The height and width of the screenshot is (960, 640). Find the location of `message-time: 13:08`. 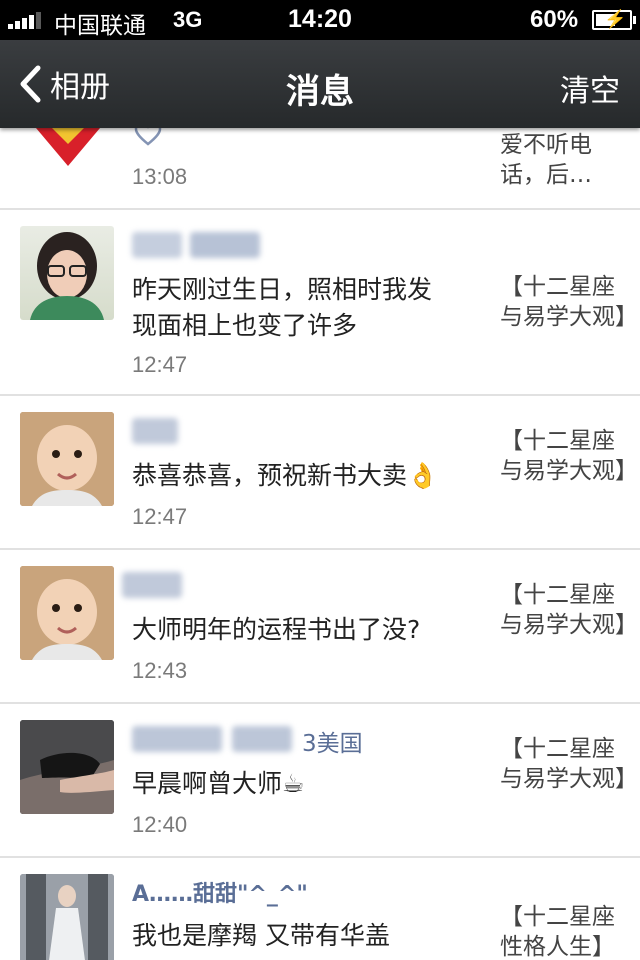

message-time: 13:08 is located at coordinates (160, 176).